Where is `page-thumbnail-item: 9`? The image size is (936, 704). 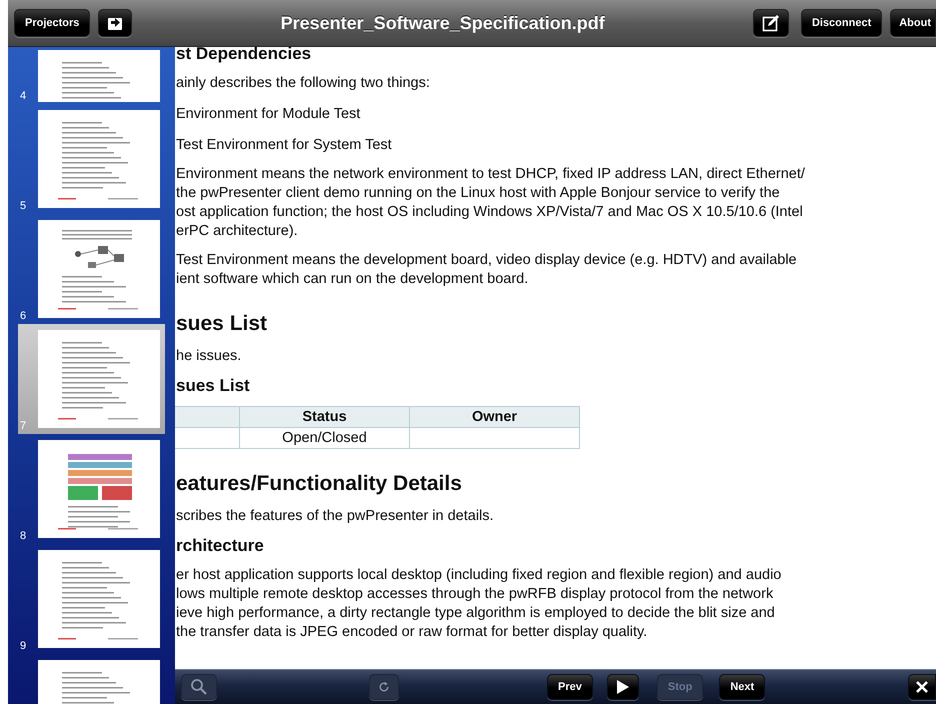
page-thumbnail-item: 9 is located at coordinates (91, 599).